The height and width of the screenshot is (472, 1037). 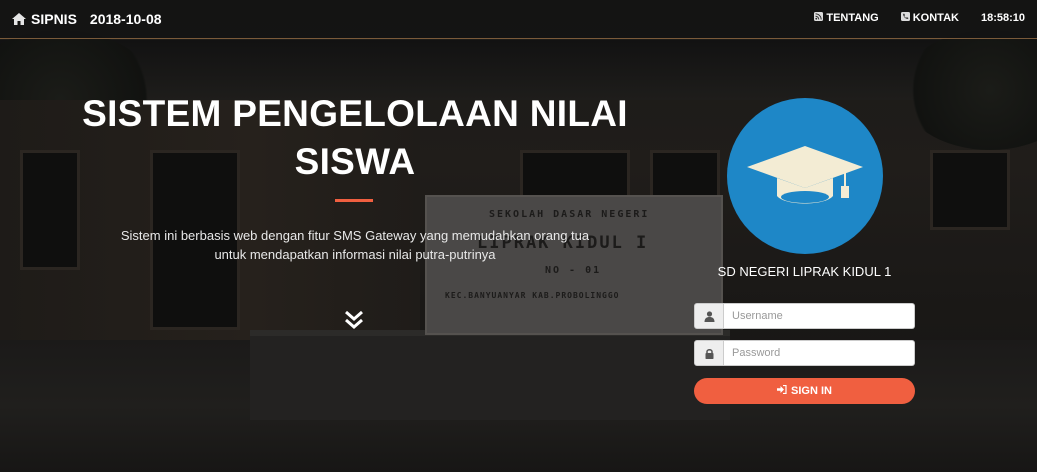 I want to click on home-icon, so click(x=19, y=19).